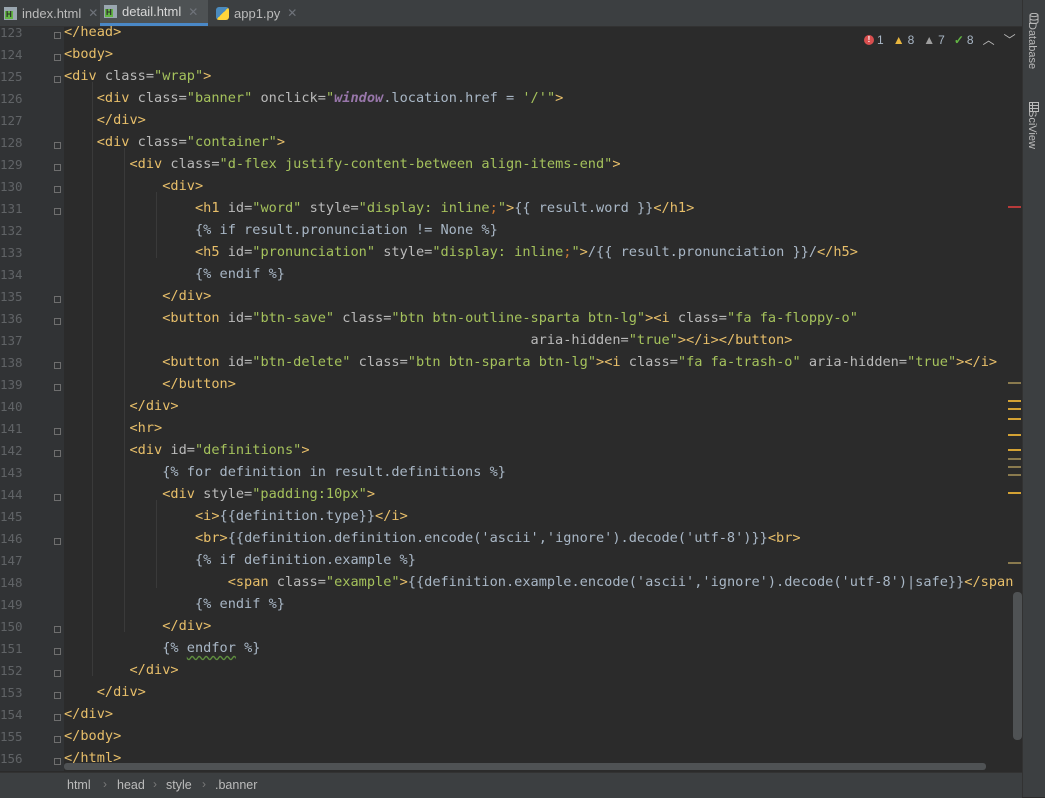  Describe the element at coordinates (10, 13) in the screenshot. I see `html-file-icon` at that location.